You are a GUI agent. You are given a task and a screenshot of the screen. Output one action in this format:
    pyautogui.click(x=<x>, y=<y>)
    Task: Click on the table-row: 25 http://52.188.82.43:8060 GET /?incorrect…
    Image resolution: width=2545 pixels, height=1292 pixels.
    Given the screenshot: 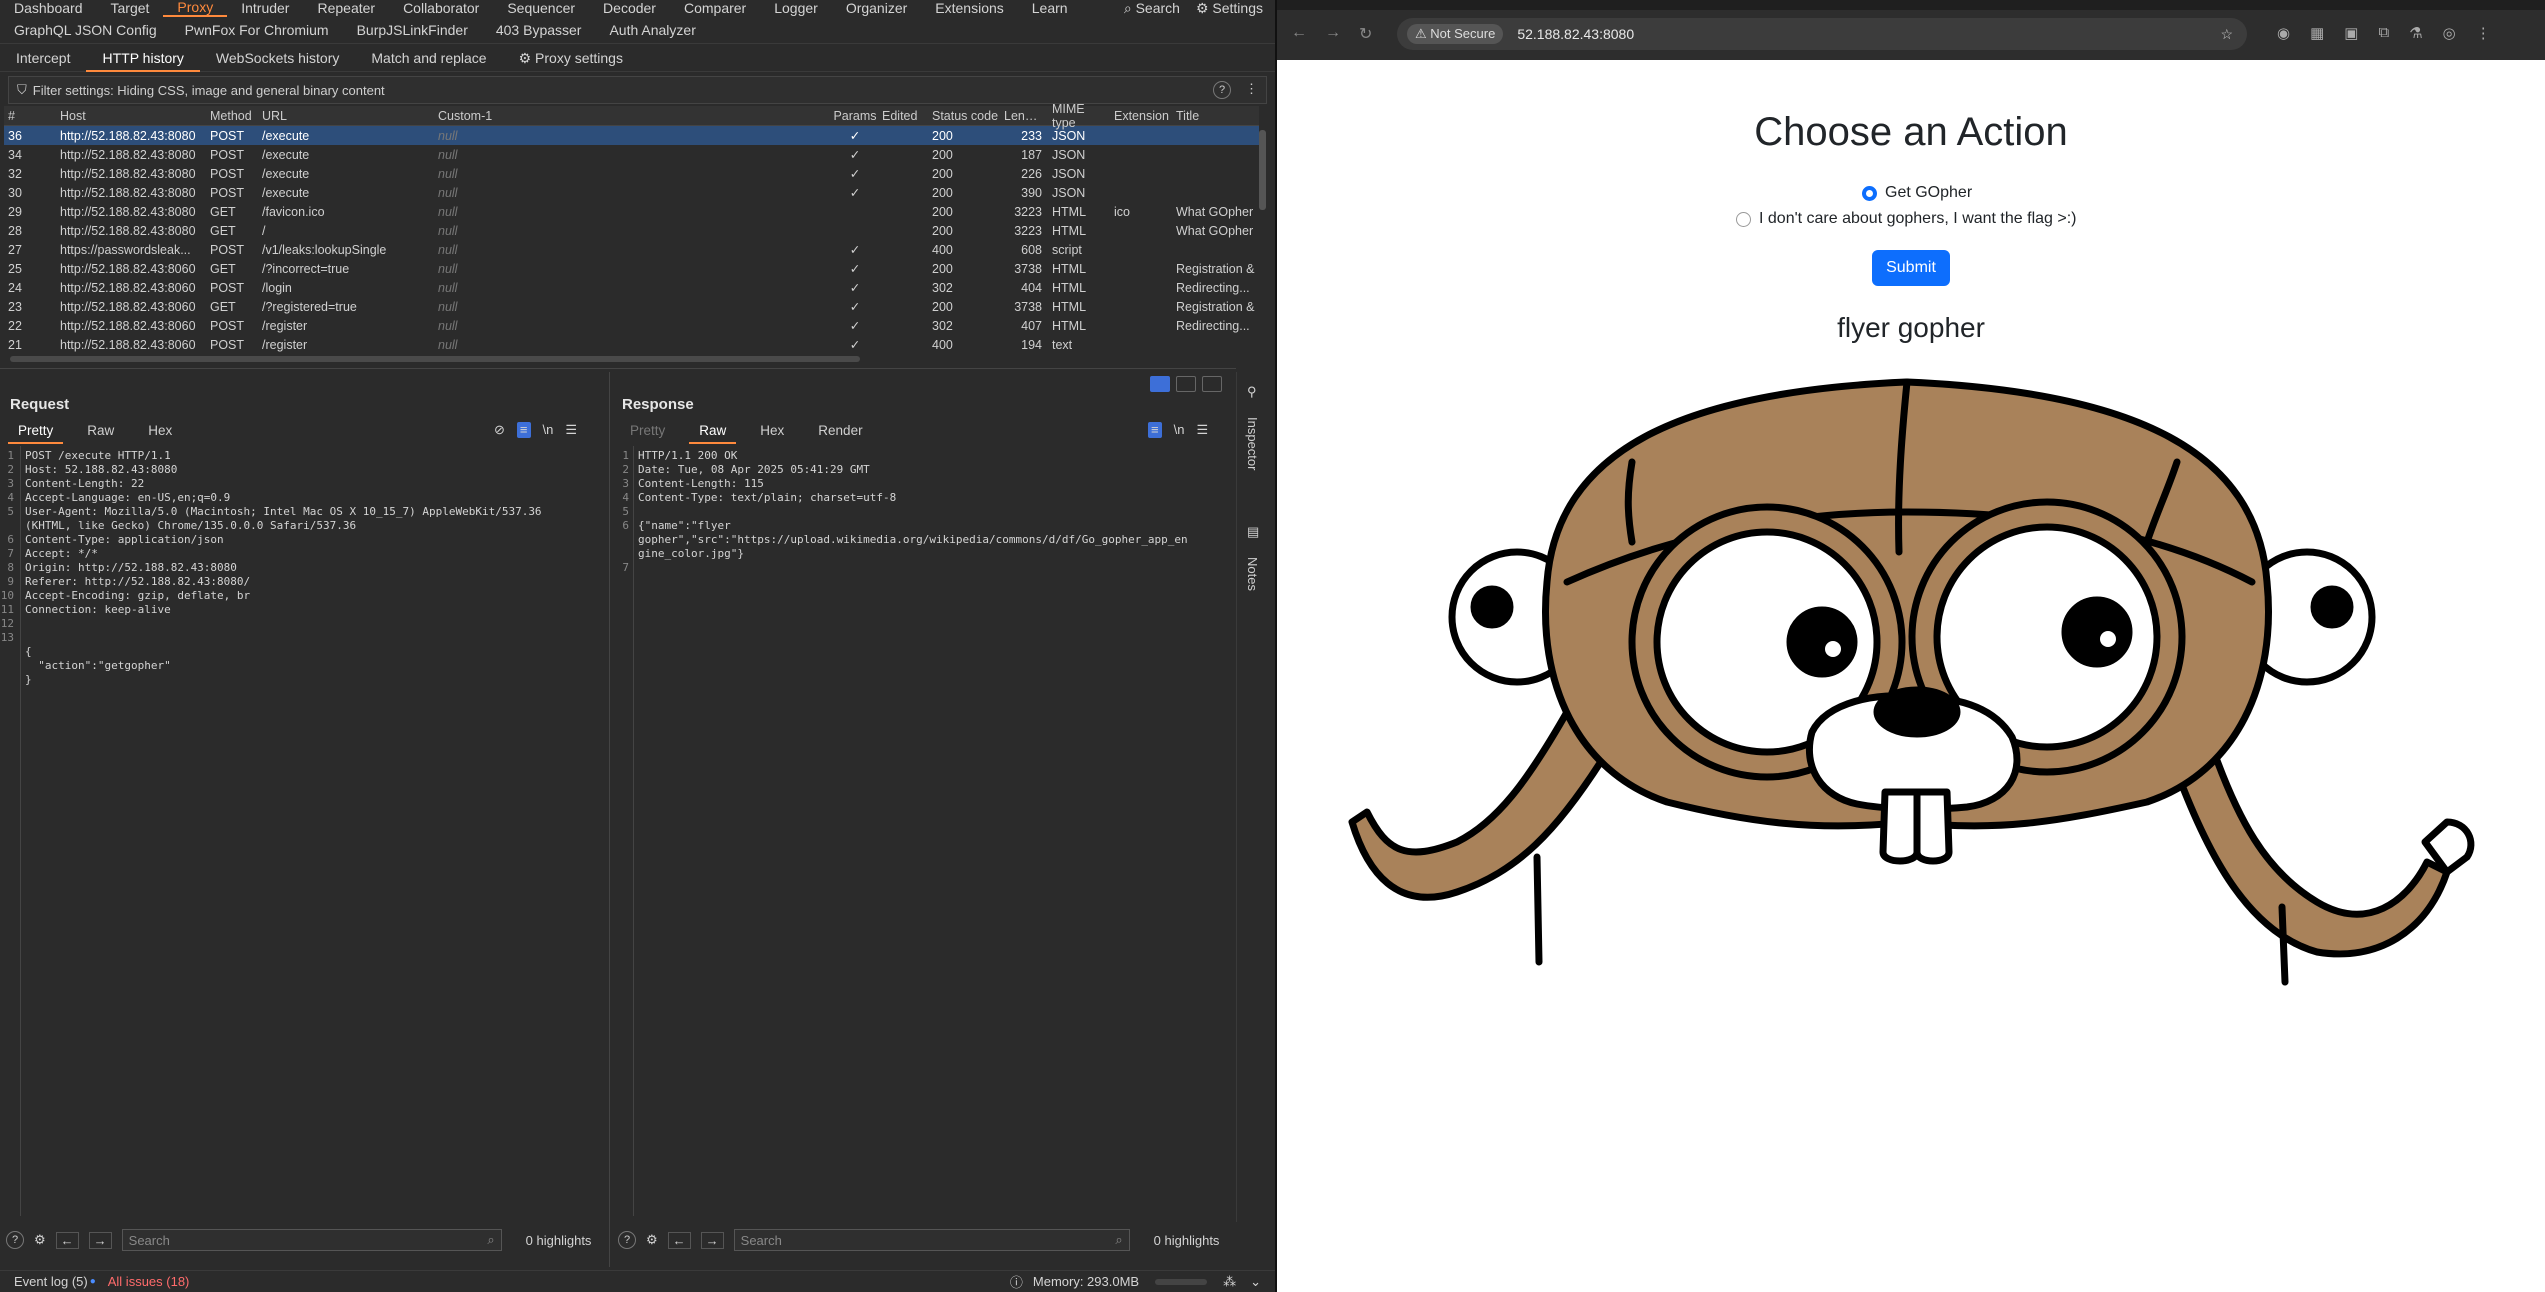 What is the action you would take?
    pyautogui.click(x=631, y=268)
    